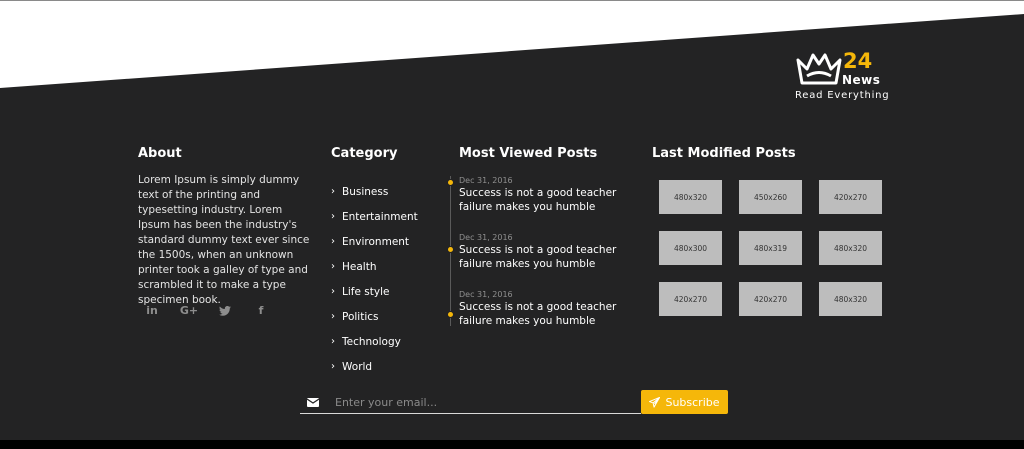 The image size is (1024, 449). What do you see at coordinates (861, 80) in the screenshot?
I see `logo-name: News` at bounding box center [861, 80].